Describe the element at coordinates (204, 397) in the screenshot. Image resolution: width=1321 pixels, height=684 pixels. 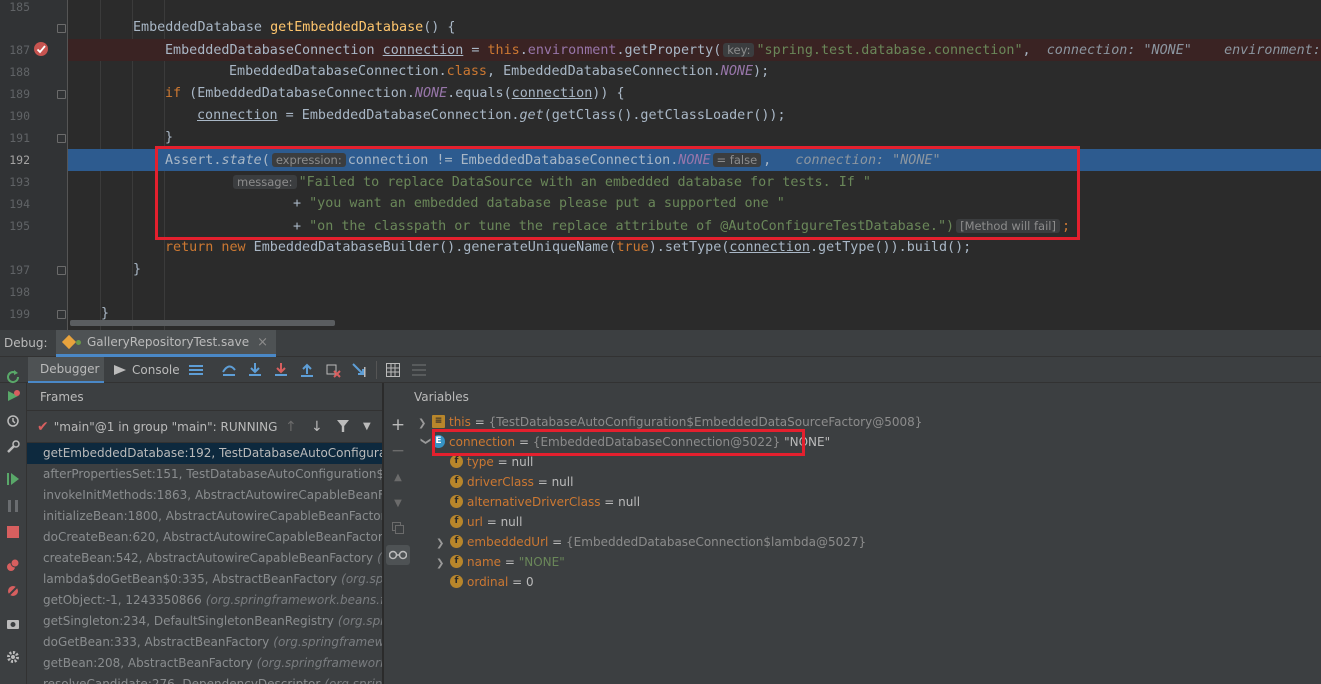
I see `frames-header: Frames` at that location.